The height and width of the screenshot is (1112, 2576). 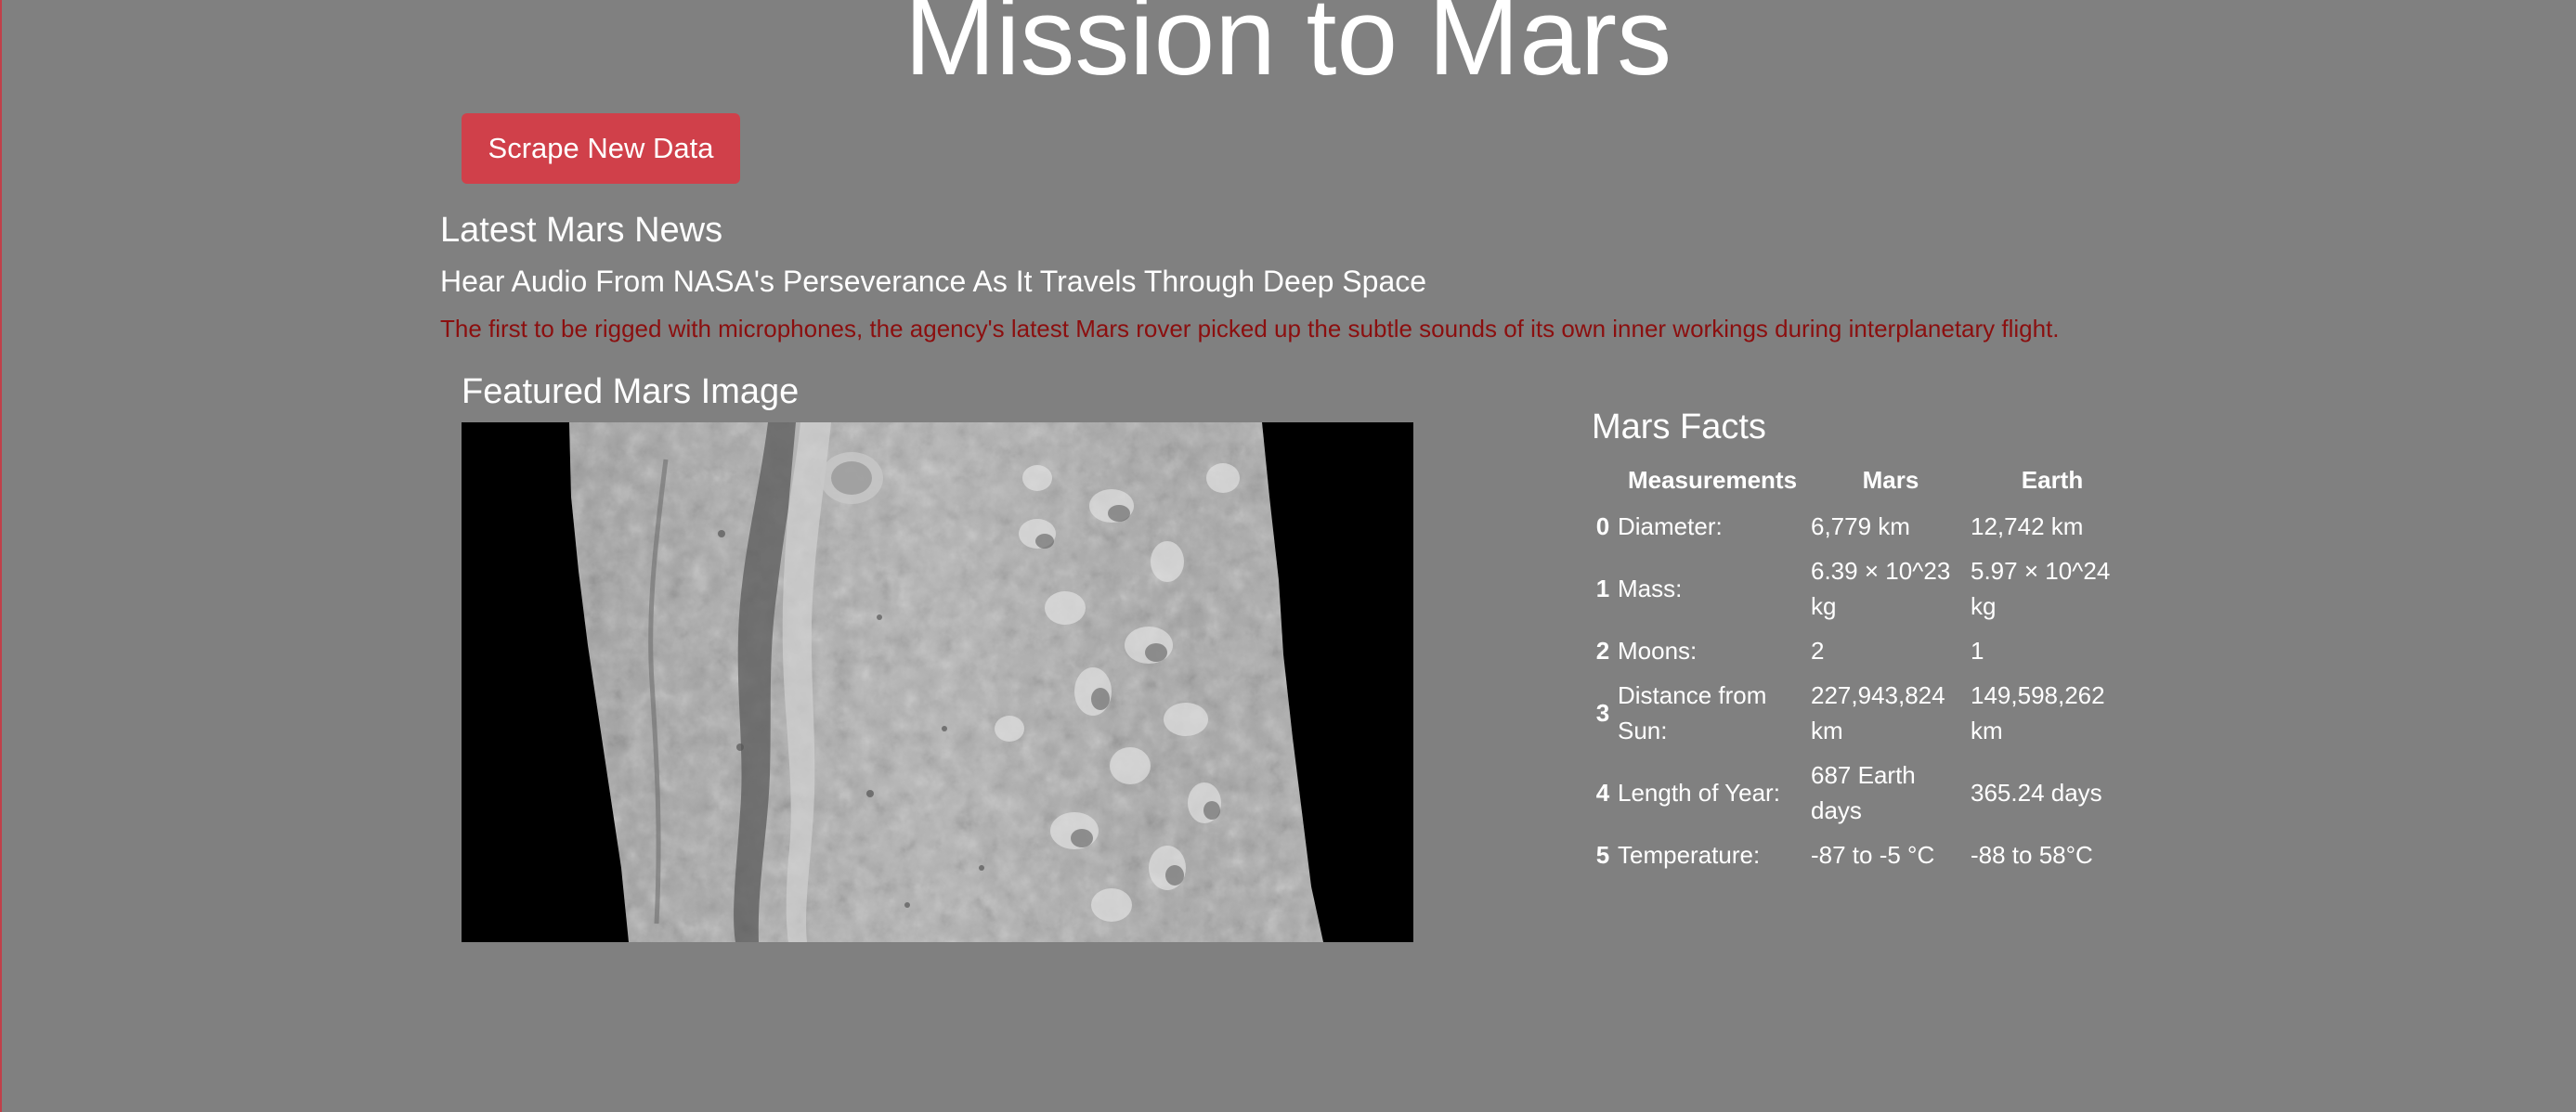 What do you see at coordinates (1603, 855) in the screenshot?
I see `row-index: 5` at bounding box center [1603, 855].